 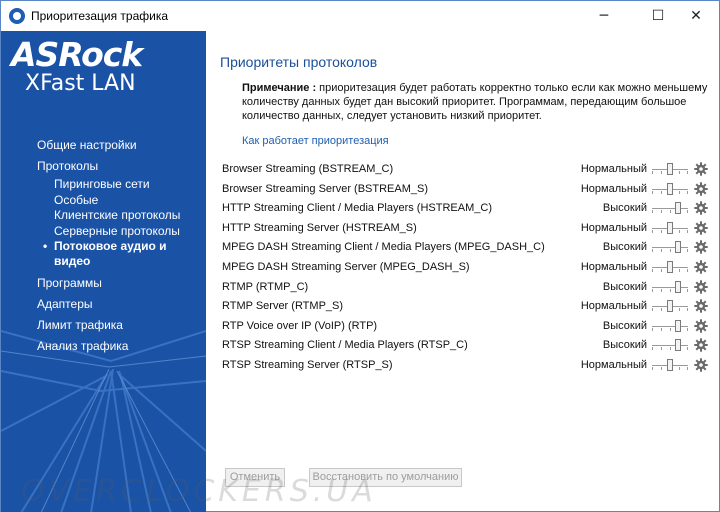 I want to click on nav-item-p2p: Пиринговые сети, so click(x=119, y=185).